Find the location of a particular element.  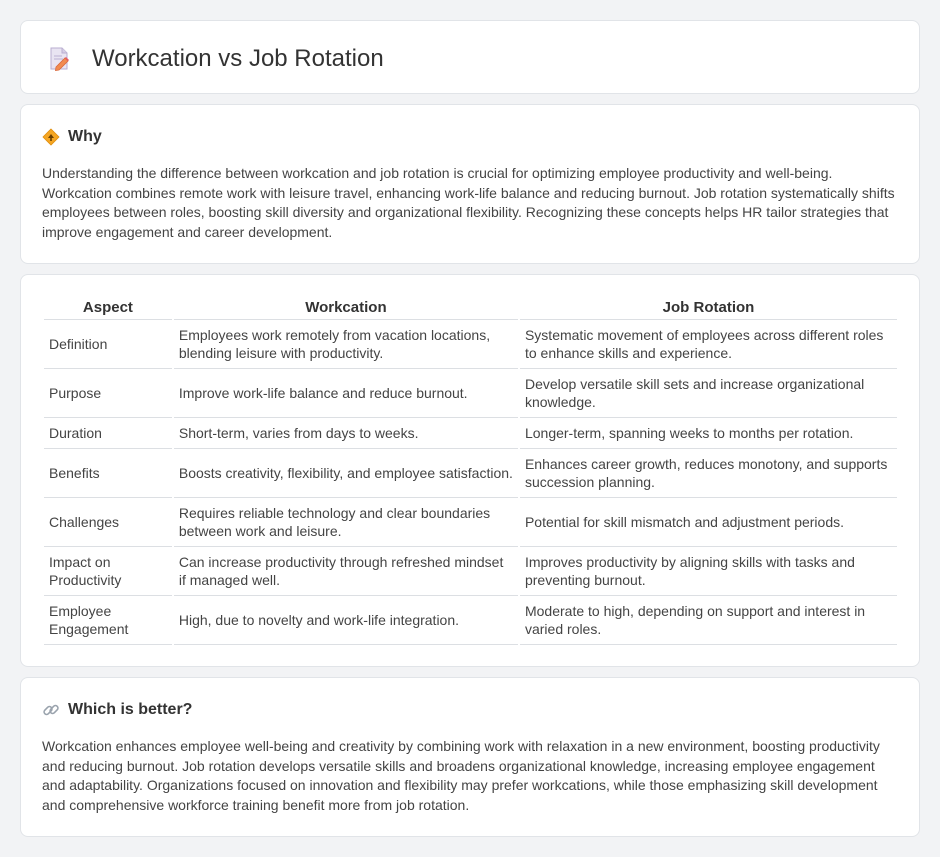

aspect-cell: Impact on Productivity is located at coordinates (108, 571).